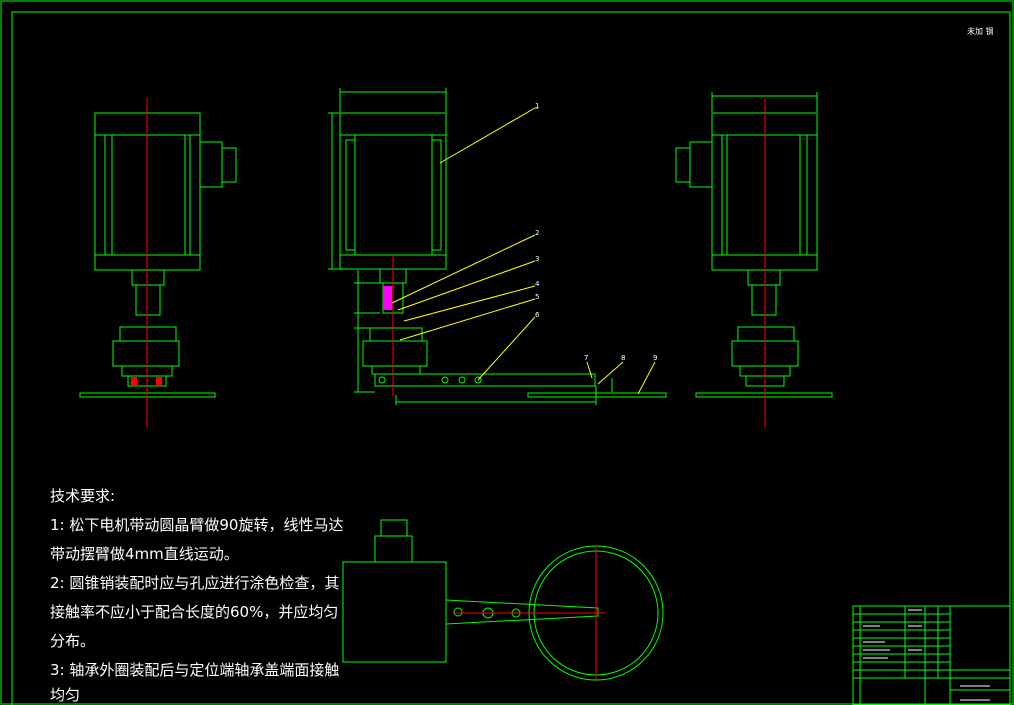  Describe the element at coordinates (537, 259) in the screenshot. I see `part-label-3: 3` at that location.